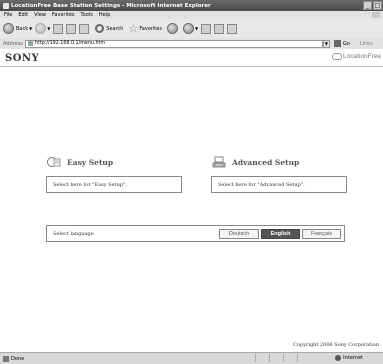 This screenshot has width=383, height=364. I want to click on home-icon, so click(84, 28).